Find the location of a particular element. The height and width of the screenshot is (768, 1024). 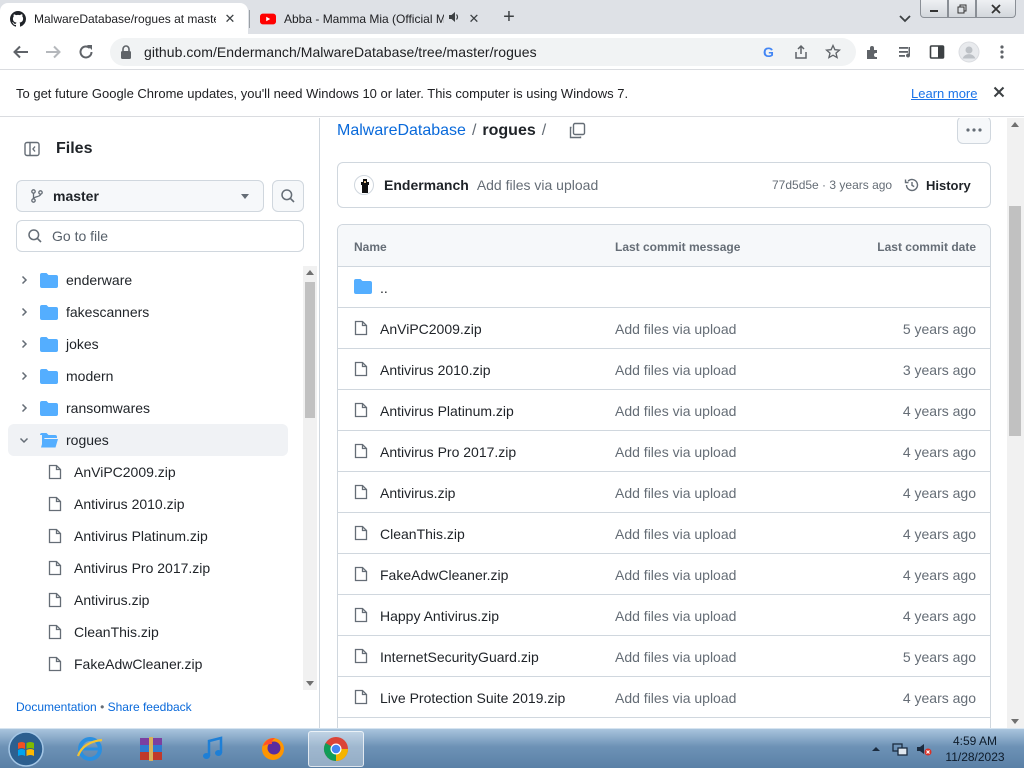

chrome-menu-icon is located at coordinates (1002, 52).